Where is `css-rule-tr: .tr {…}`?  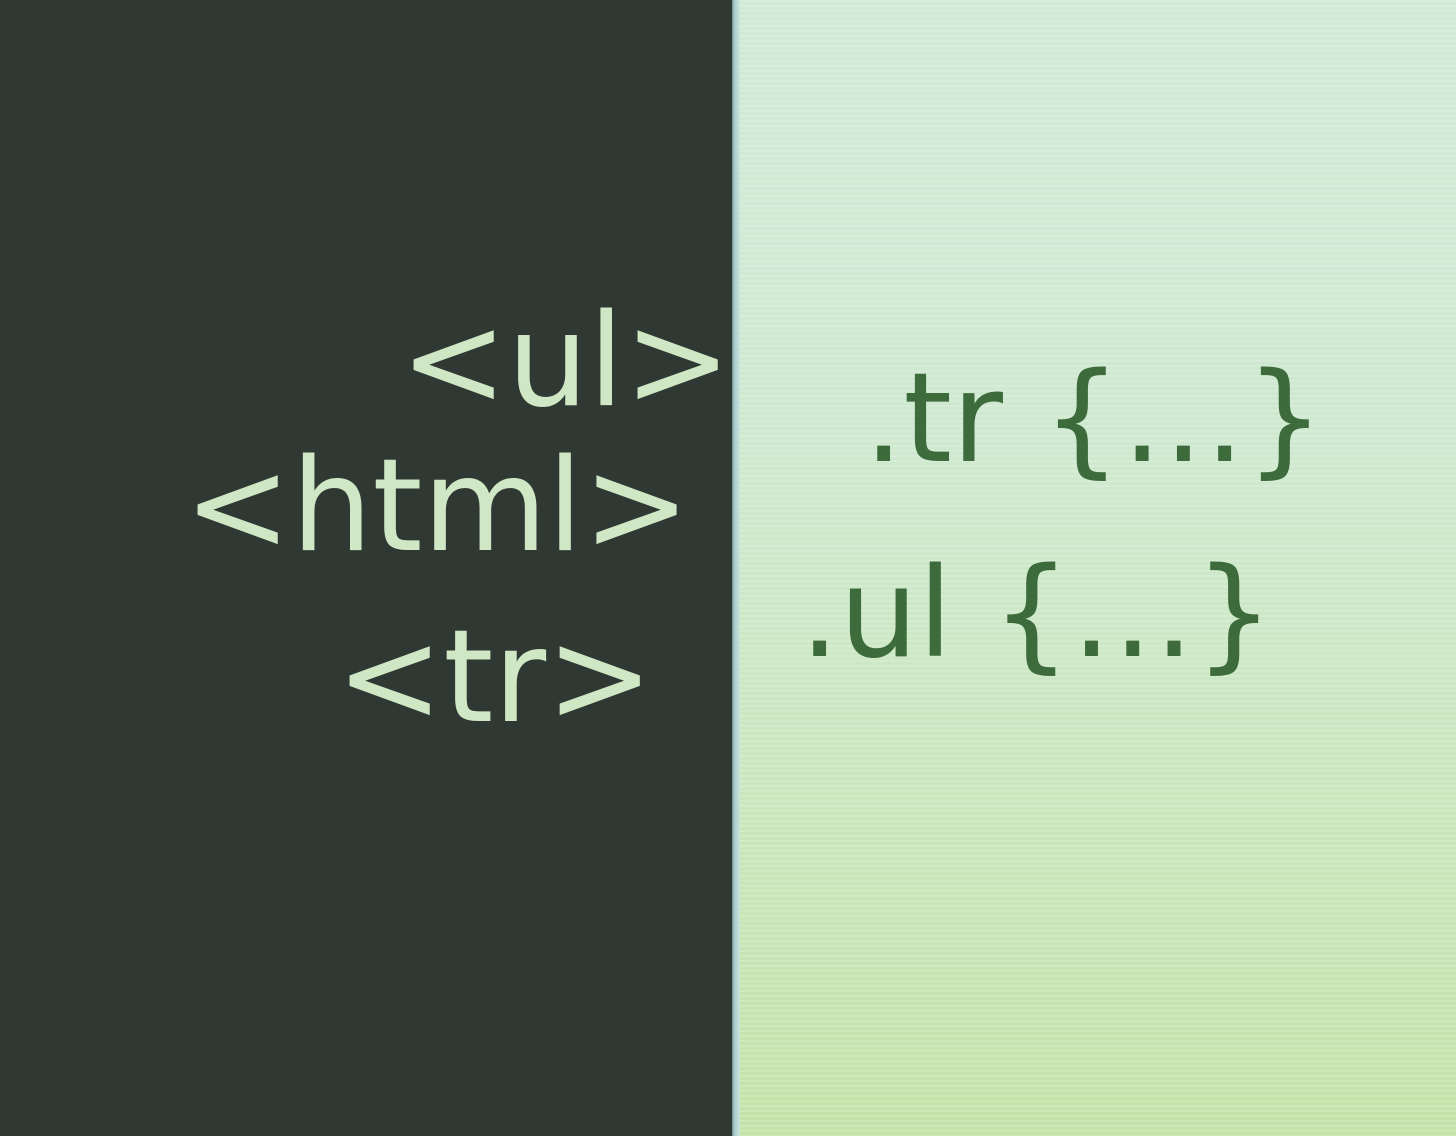 css-rule-tr: .tr {…} is located at coordinates (1094, 419).